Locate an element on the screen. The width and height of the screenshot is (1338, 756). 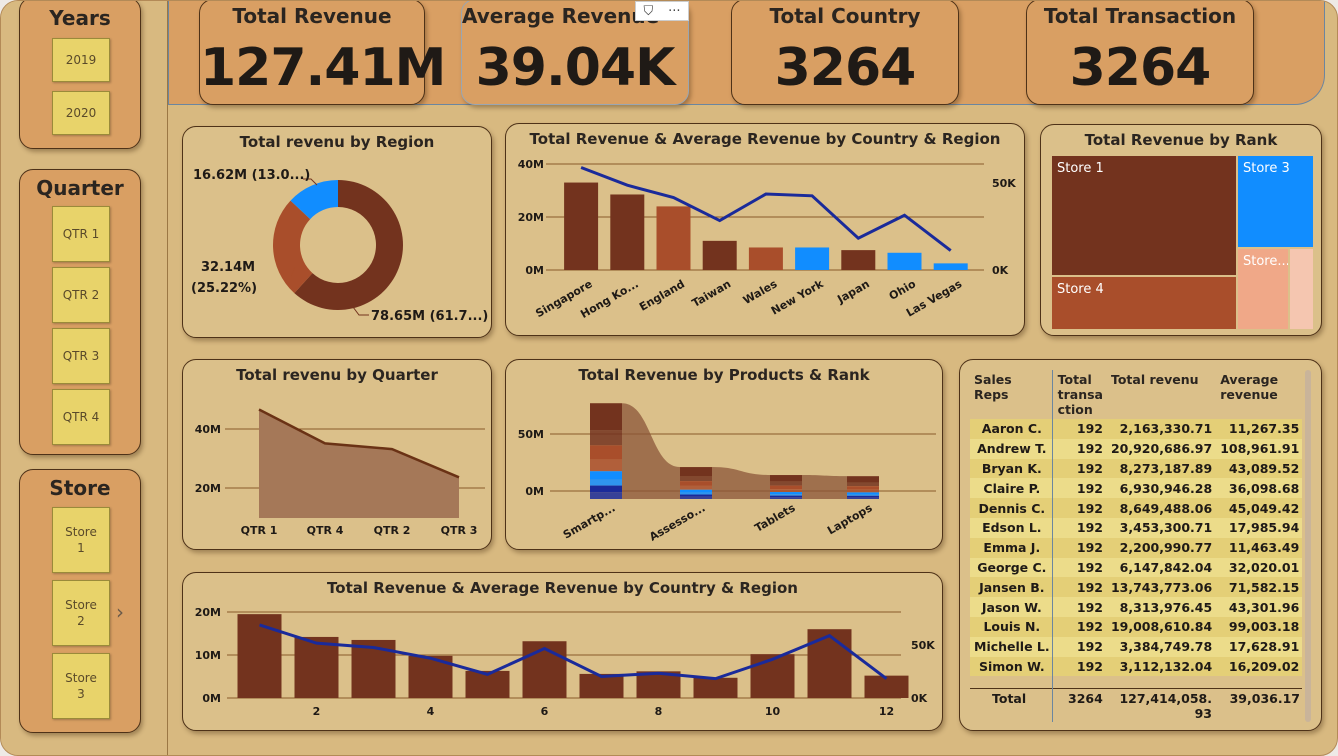
table-row: Jansen B. 192 13,743,773.06 71,582.15 is located at coordinates (1136, 587).